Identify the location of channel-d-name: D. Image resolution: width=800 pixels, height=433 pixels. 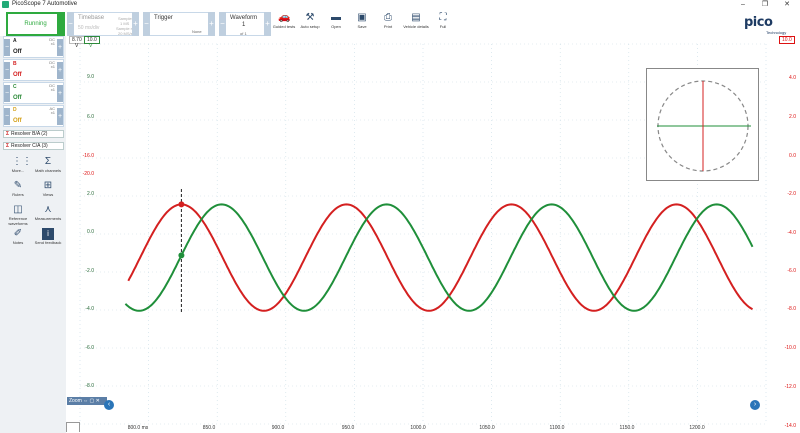
(15, 110).